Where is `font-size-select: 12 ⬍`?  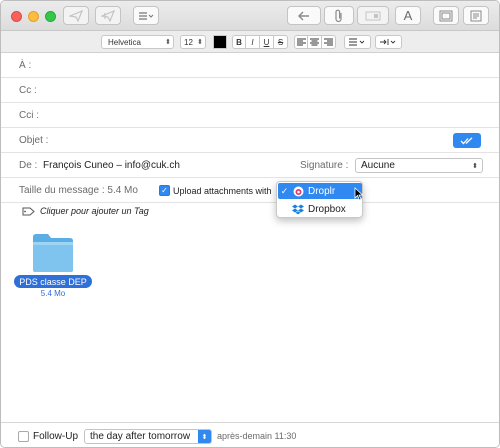
font-size-select: 12 ⬍ is located at coordinates (193, 42).